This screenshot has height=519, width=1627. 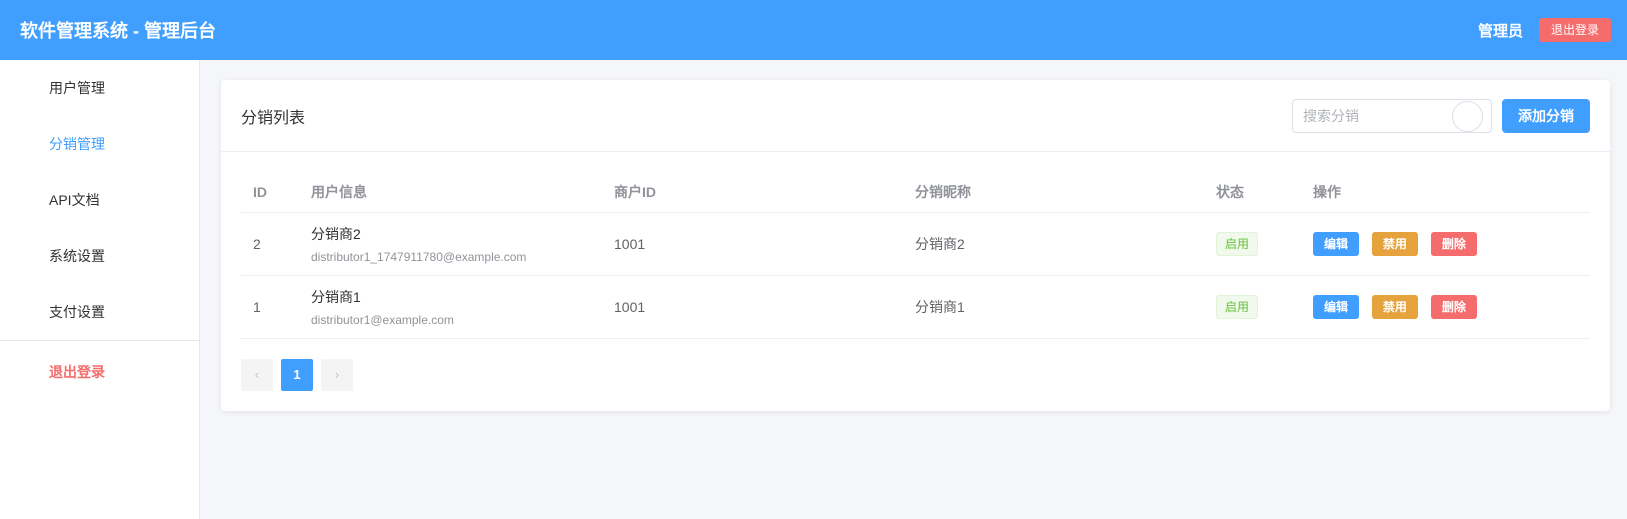 What do you see at coordinates (419, 256) in the screenshot?
I see `user-email: distributor1_1747911780@example.com` at bounding box center [419, 256].